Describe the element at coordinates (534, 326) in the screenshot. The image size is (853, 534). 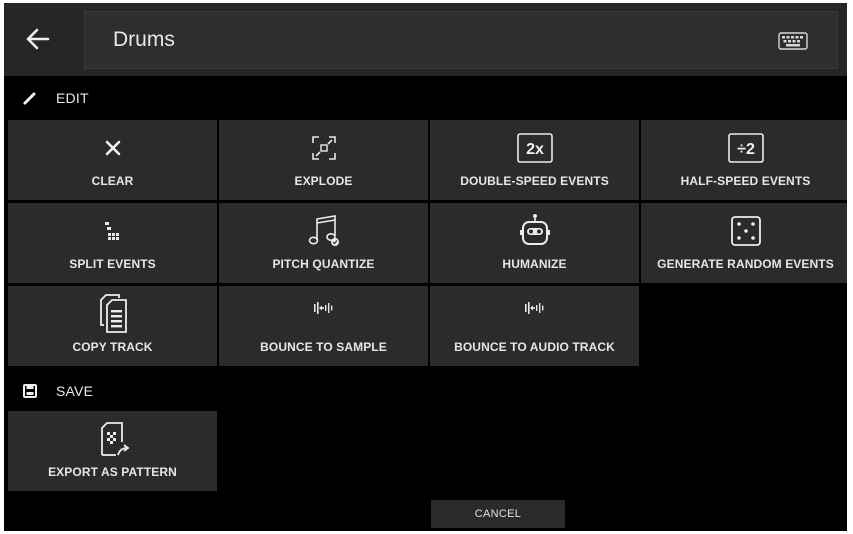
I see `bounce-to-audio-track-button: BOUNCE TO AUDIO TRACK` at that location.